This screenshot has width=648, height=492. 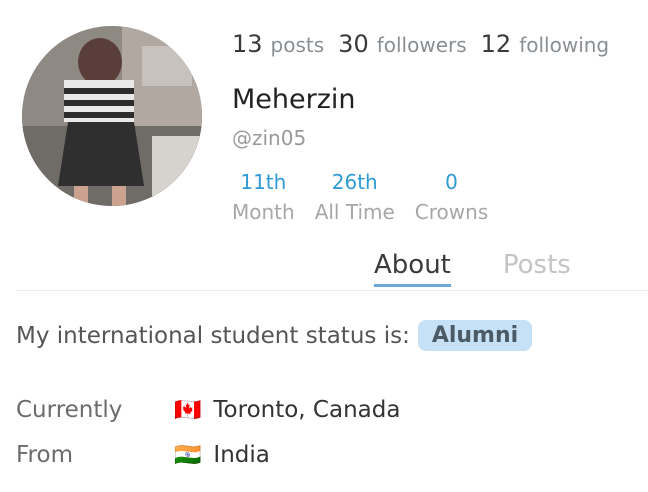 I want to click on currently-label: Currently, so click(x=69, y=410).